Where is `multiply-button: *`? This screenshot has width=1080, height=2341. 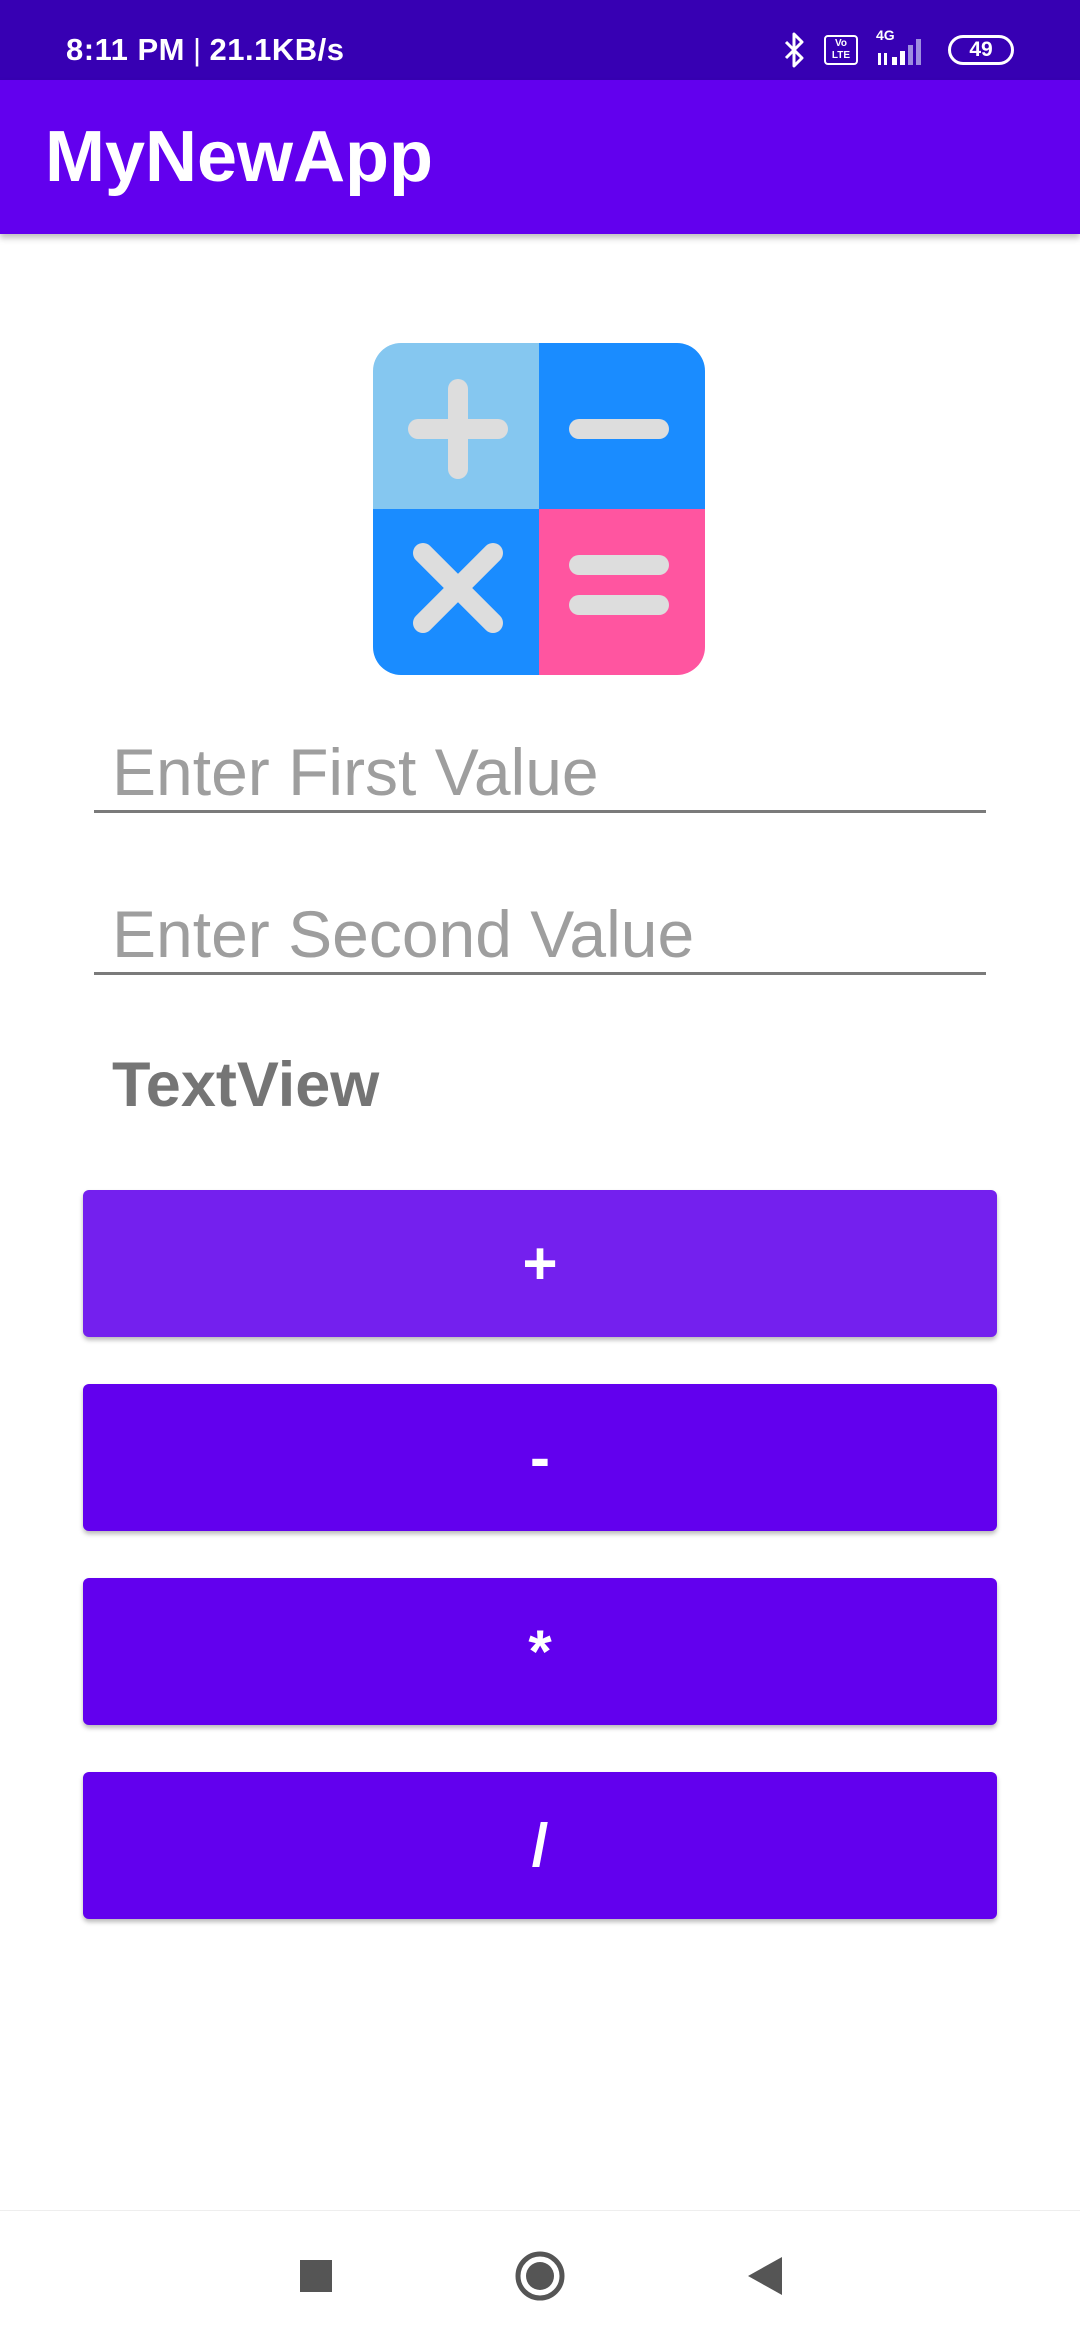 multiply-button: * is located at coordinates (540, 1651).